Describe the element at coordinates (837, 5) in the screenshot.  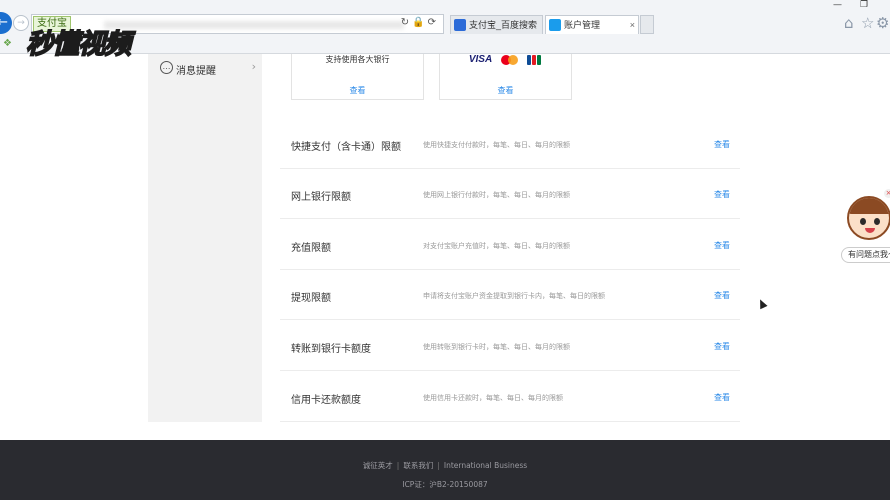
I see `minimize-button: —` at that location.